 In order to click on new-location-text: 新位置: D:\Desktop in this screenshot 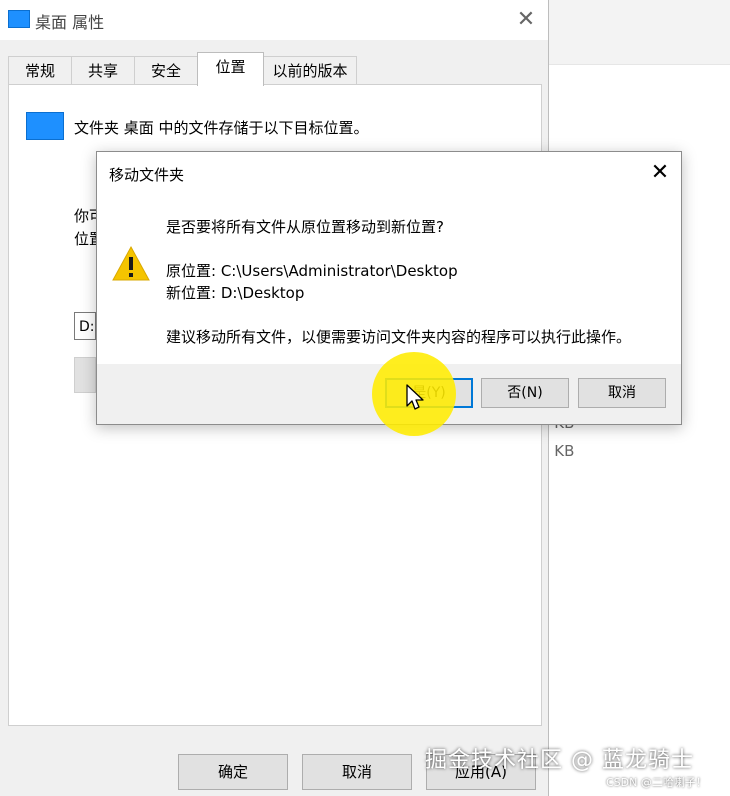, I will do `click(235, 293)`.